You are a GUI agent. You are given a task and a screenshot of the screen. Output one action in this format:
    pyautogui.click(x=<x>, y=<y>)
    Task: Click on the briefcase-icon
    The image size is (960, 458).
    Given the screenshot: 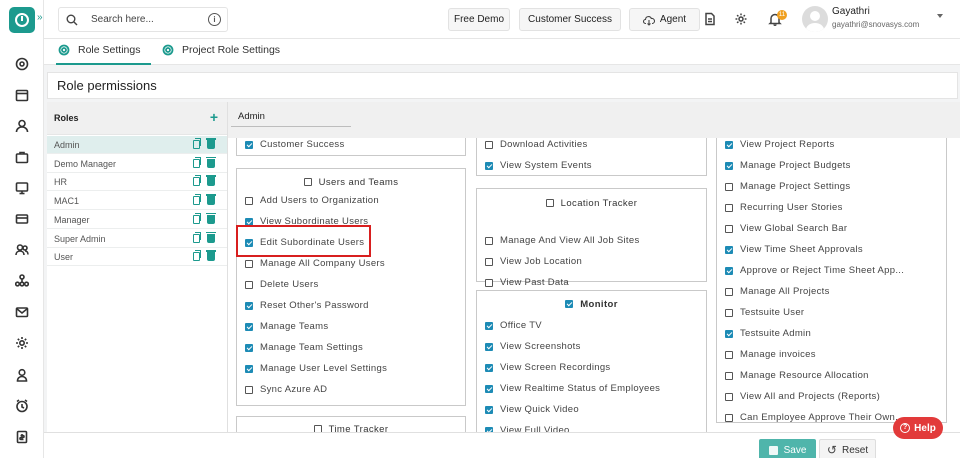 What is the action you would take?
    pyautogui.click(x=22, y=157)
    